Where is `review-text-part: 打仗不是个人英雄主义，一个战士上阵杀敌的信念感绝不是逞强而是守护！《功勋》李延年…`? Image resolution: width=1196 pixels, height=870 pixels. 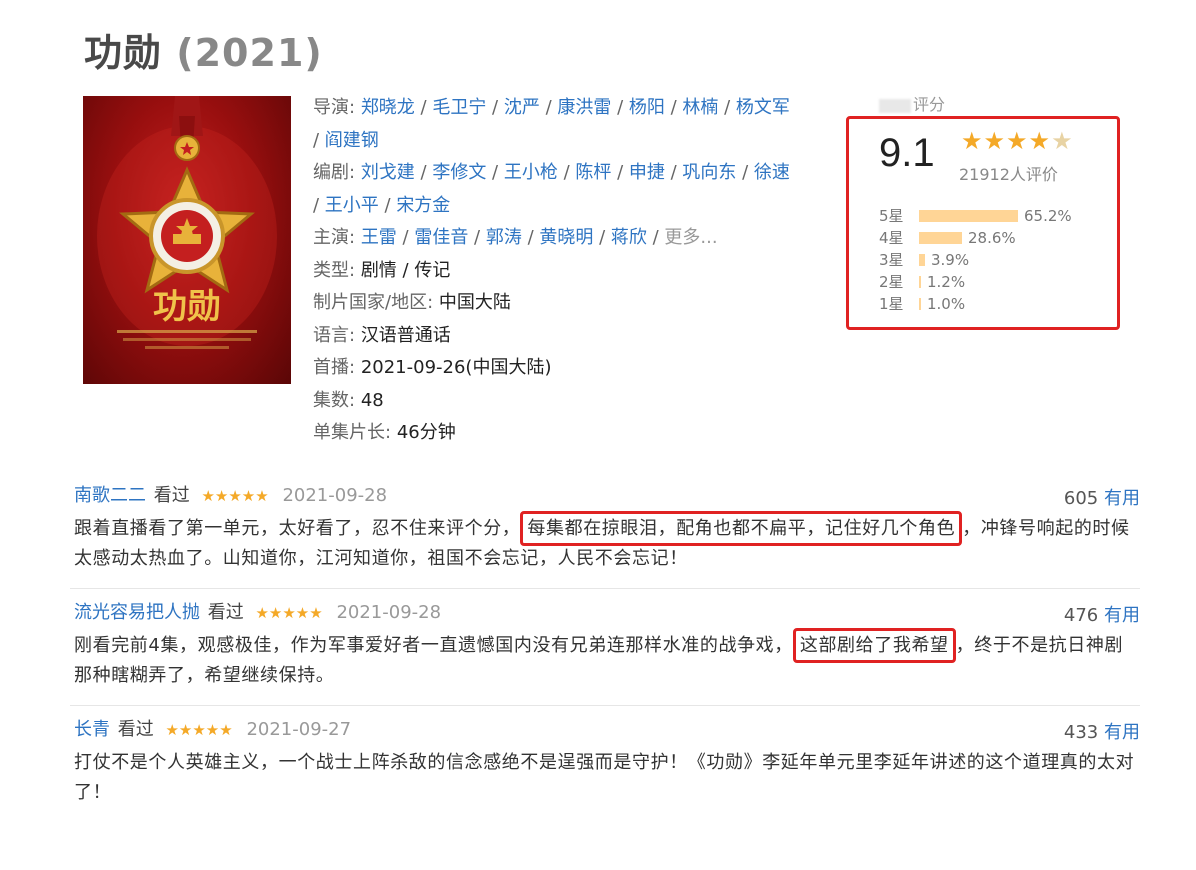
review-text-part: 打仗不是个人英雄主义，一个战士上阵杀敌的信念感绝不是逞强而是守护！《功勋》李延年… is located at coordinates (604, 777).